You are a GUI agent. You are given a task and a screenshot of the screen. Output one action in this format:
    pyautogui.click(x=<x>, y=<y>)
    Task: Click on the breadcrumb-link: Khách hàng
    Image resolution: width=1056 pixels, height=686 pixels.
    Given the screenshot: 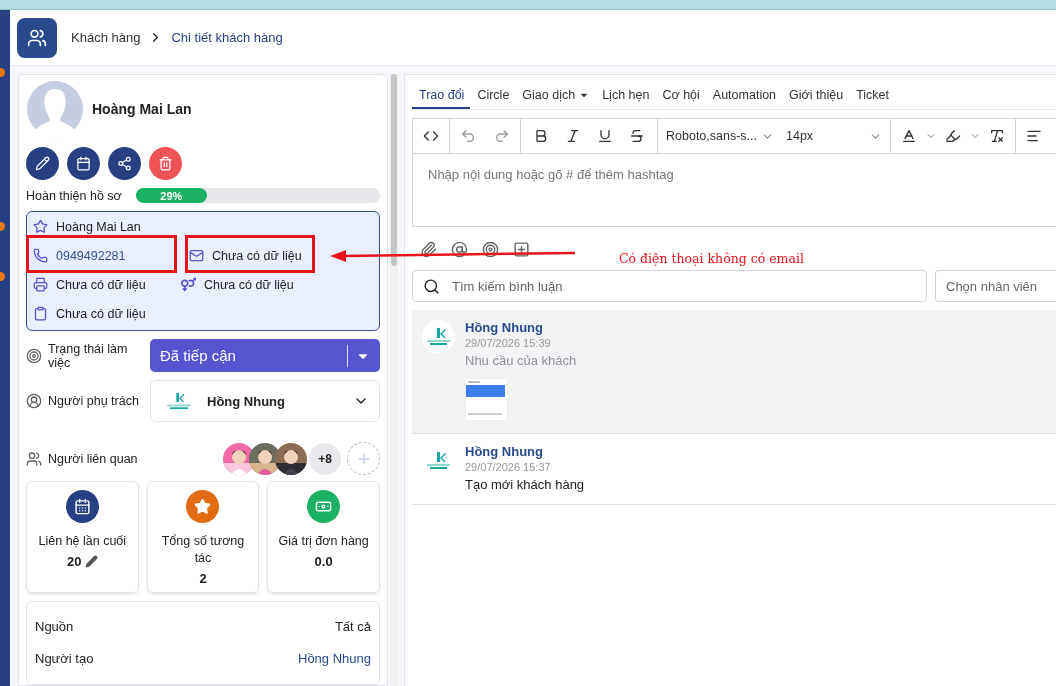 What is the action you would take?
    pyautogui.click(x=106, y=37)
    